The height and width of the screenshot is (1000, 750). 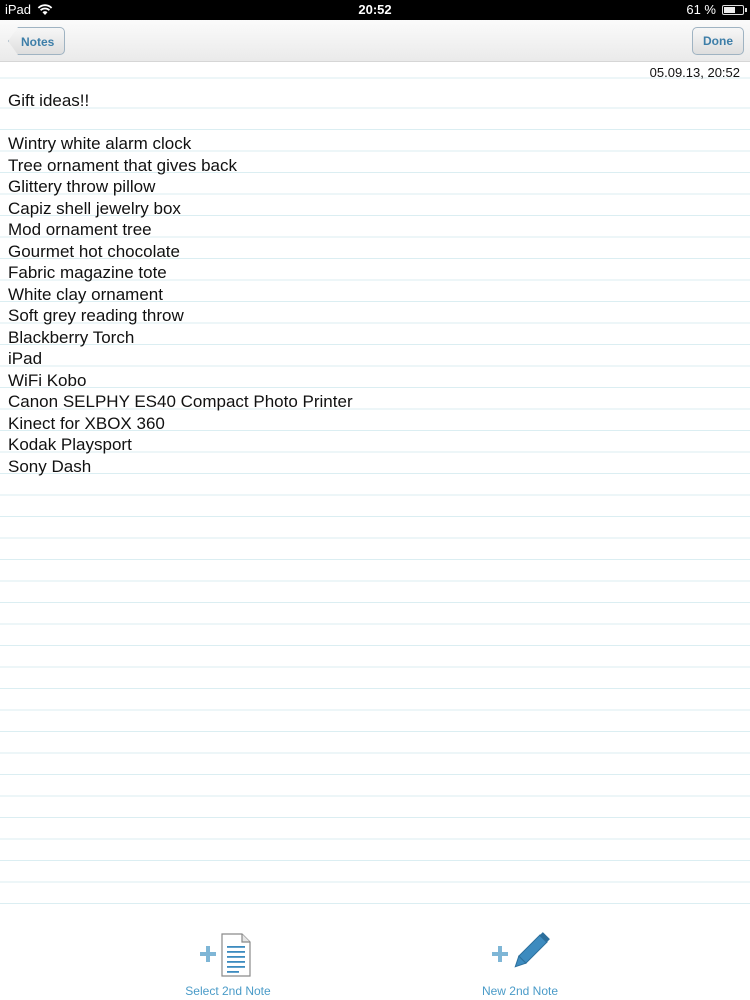 I want to click on new-2nd-note-label: New 2nd Note, so click(x=520, y=991).